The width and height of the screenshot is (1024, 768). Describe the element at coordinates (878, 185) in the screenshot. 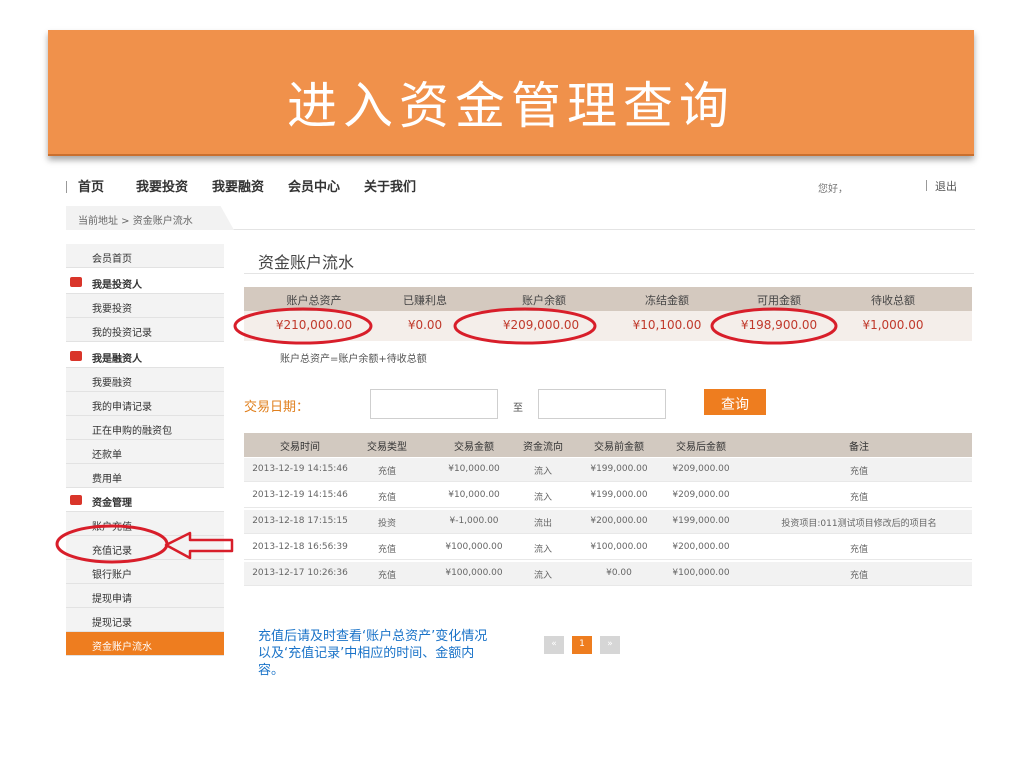

I see `username-redacted` at that location.